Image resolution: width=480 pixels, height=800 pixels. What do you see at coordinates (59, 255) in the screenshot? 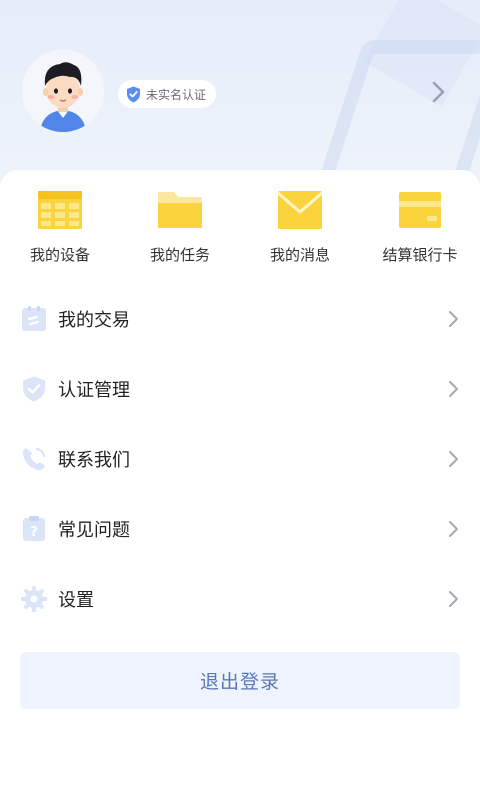
I see `shortcut-label: 我的设备` at bounding box center [59, 255].